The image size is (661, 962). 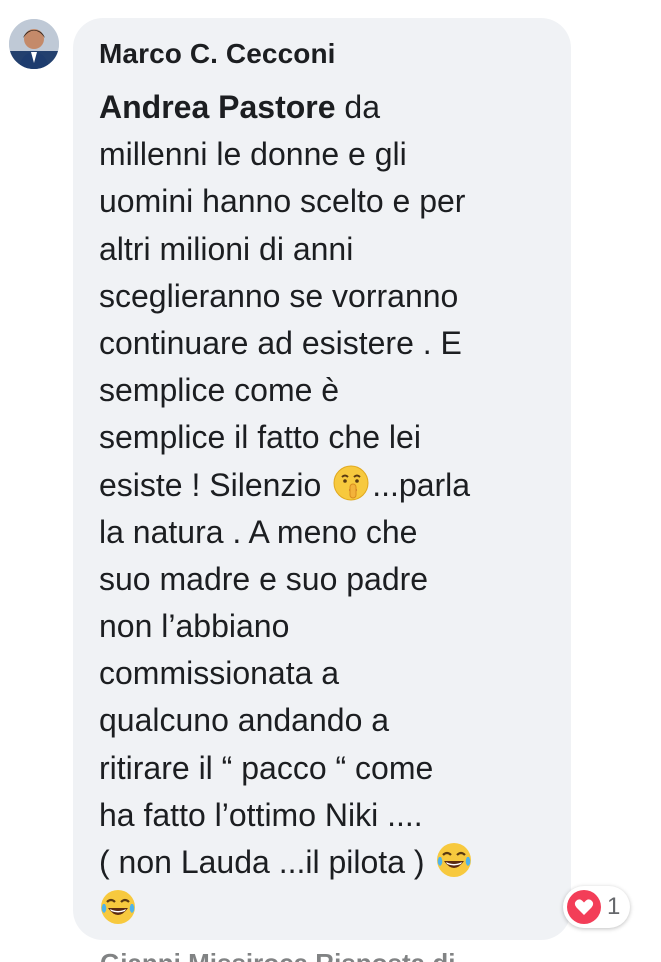 What do you see at coordinates (194, 626) in the screenshot?
I see `comment-line: non l’abbiano` at bounding box center [194, 626].